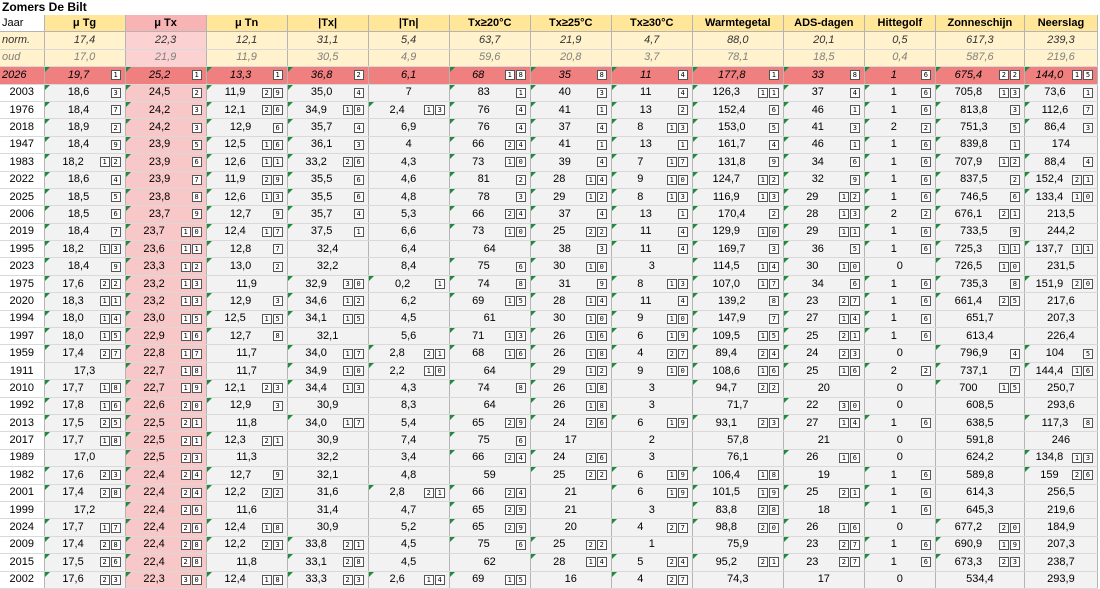 The image size is (1100, 589). I want to click on cell-tn: 12,3 2 1, so click(247, 440).